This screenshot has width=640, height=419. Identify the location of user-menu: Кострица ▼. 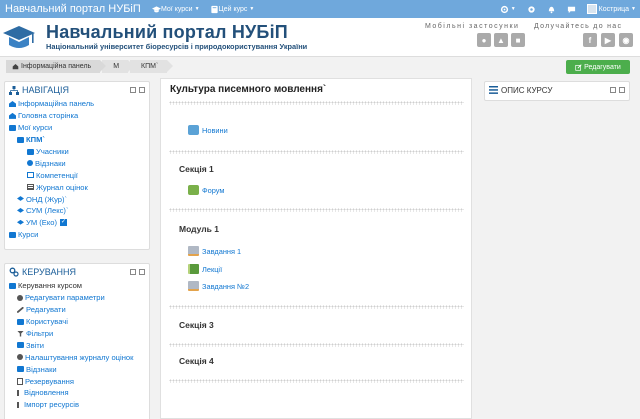
(611, 9).